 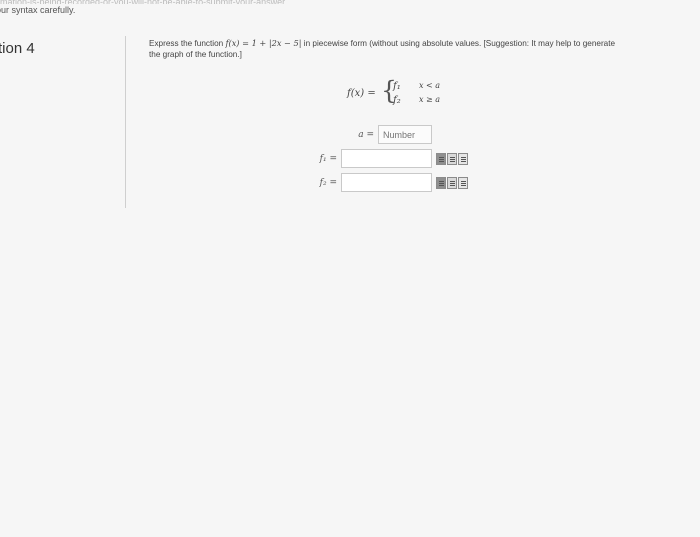 I want to click on piecewise-lhs: f(x) =, so click(x=361, y=93).